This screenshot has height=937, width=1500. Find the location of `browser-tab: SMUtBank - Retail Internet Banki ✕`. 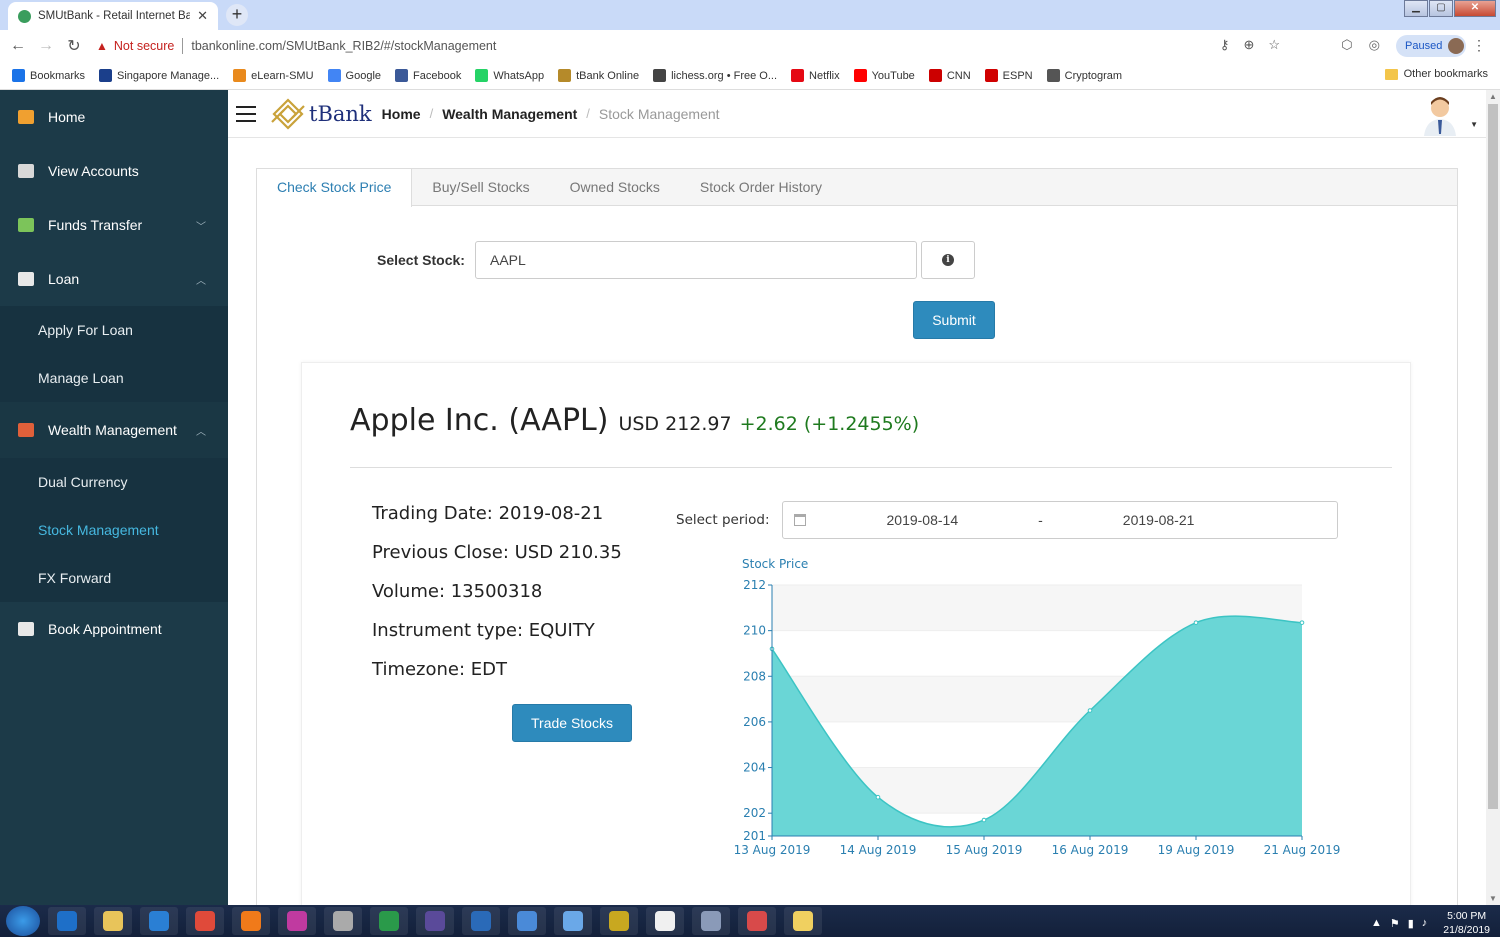

browser-tab: SMUtBank - Retail Internet Banki ✕ is located at coordinates (113, 16).